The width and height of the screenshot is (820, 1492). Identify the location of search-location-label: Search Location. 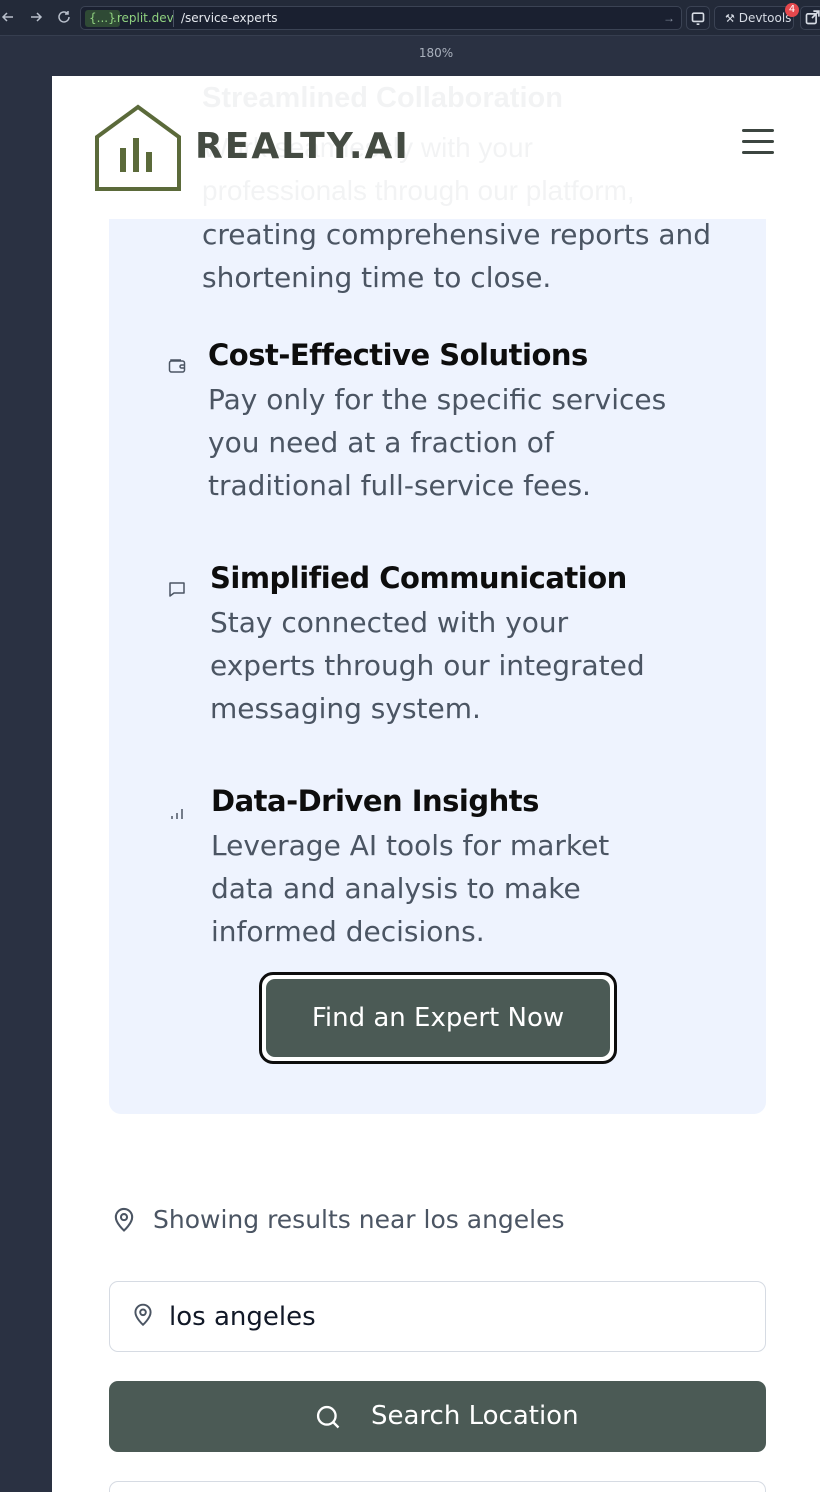
(475, 1416).